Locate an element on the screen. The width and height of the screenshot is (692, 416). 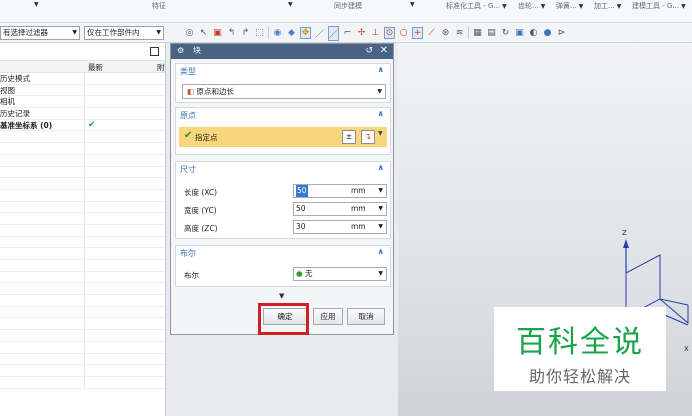
snap-bend-icon: ⌐ is located at coordinates (347, 33).